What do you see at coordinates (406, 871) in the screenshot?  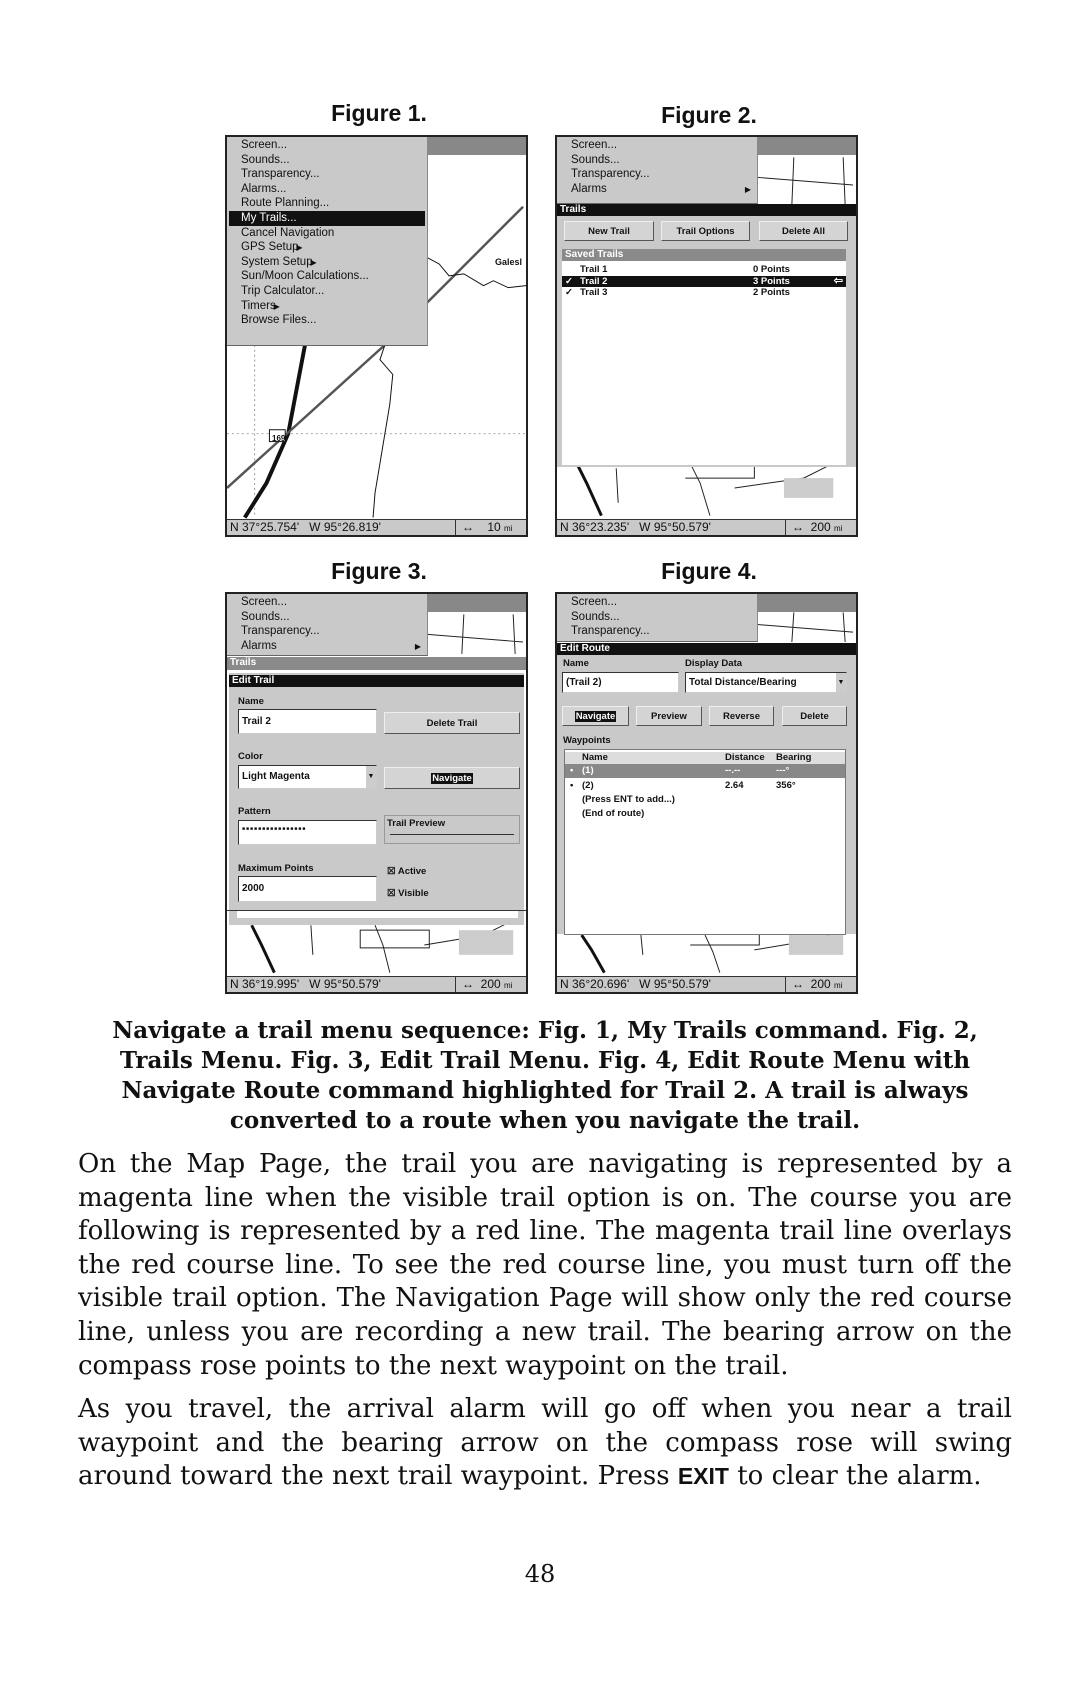 I see `active-checkbox: ☒ Active` at bounding box center [406, 871].